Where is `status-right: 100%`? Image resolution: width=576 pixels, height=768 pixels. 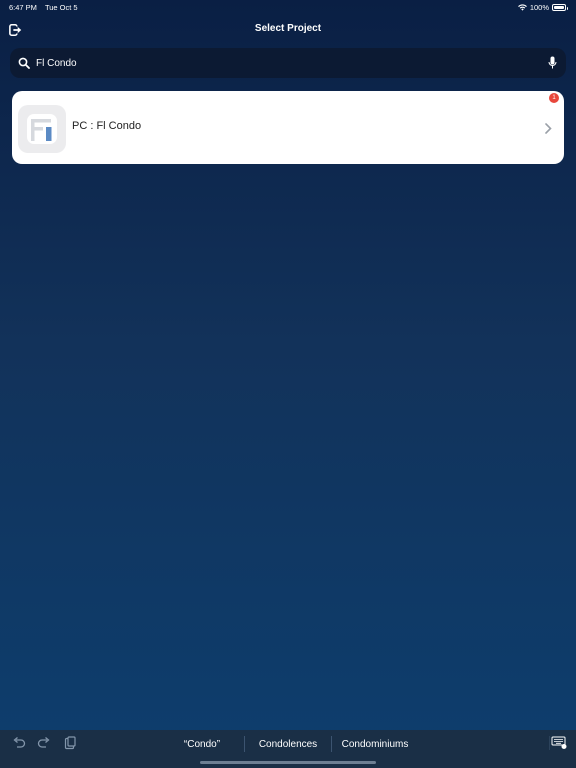
status-right: 100% is located at coordinates (542, 7).